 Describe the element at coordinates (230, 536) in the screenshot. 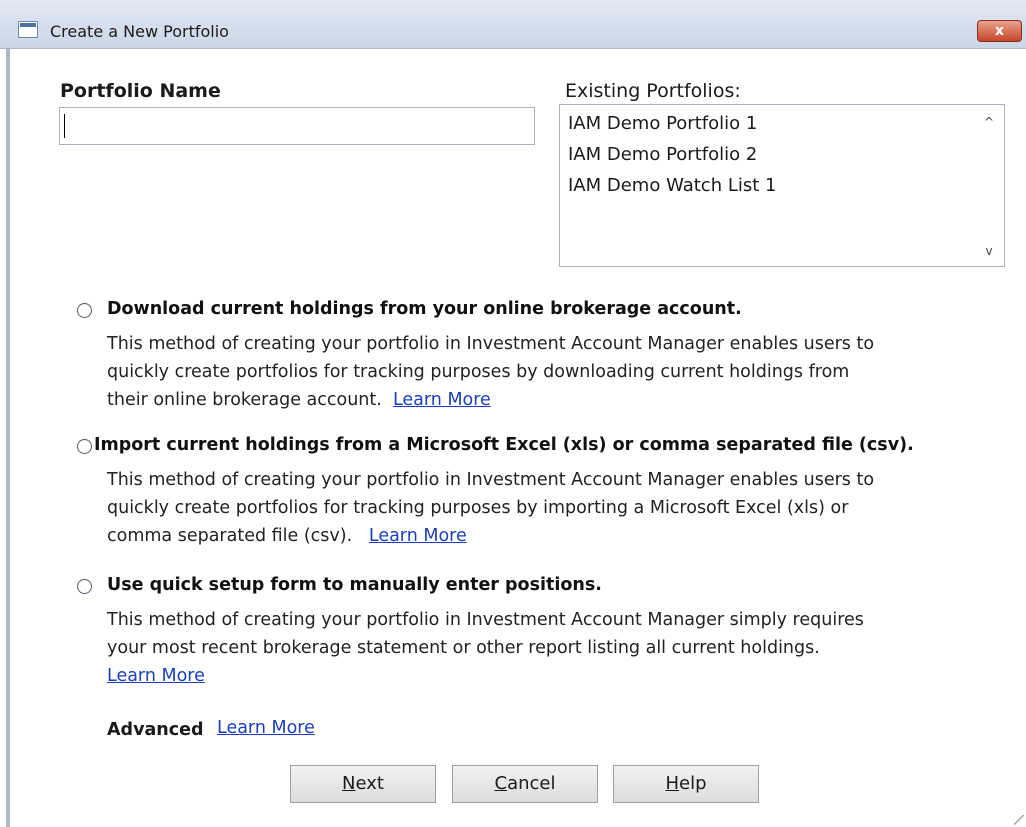

I see `description-text: comma separated file (csv).` at that location.